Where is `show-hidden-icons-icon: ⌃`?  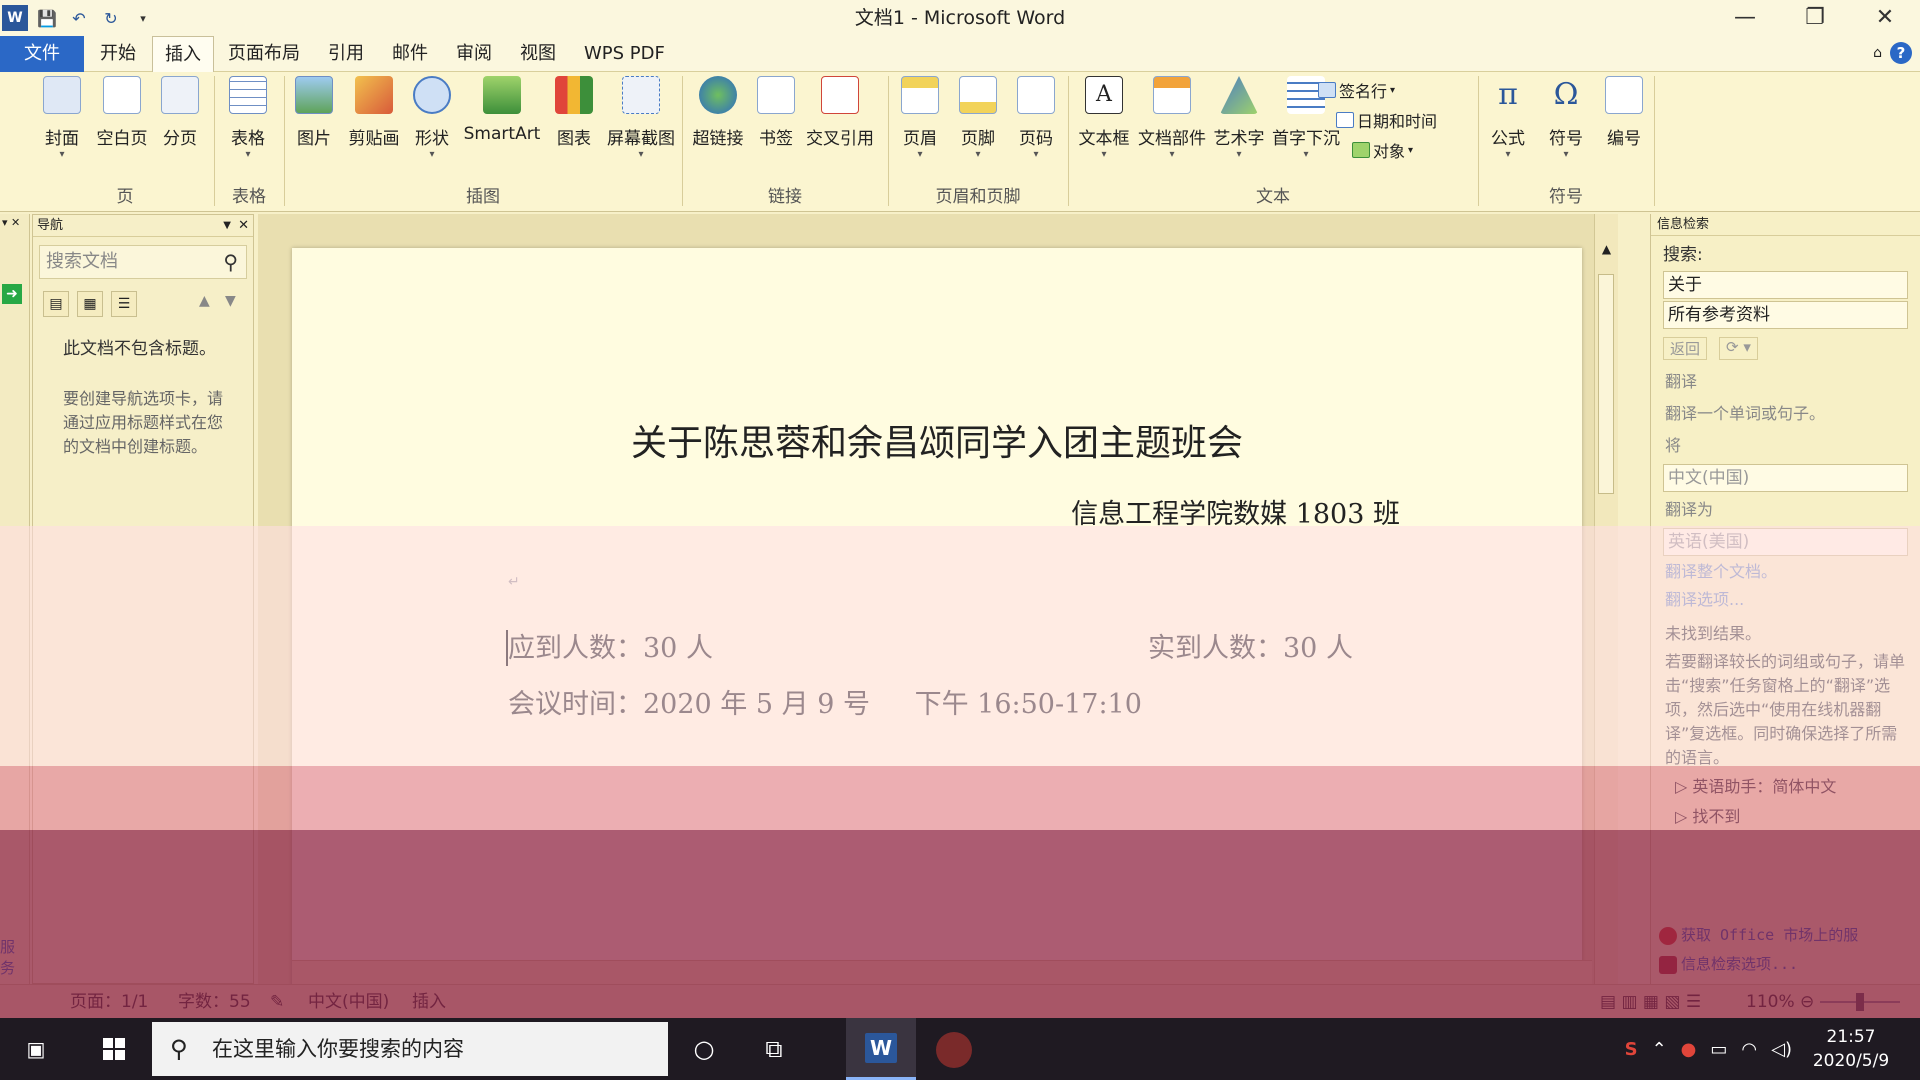
show-hidden-icons-icon: ⌃ is located at coordinates (1659, 1049).